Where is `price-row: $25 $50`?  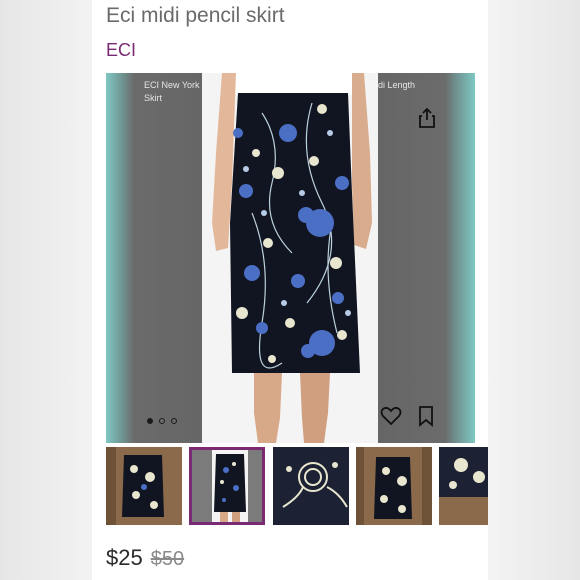
price-row: $25 $50 is located at coordinates (145, 558).